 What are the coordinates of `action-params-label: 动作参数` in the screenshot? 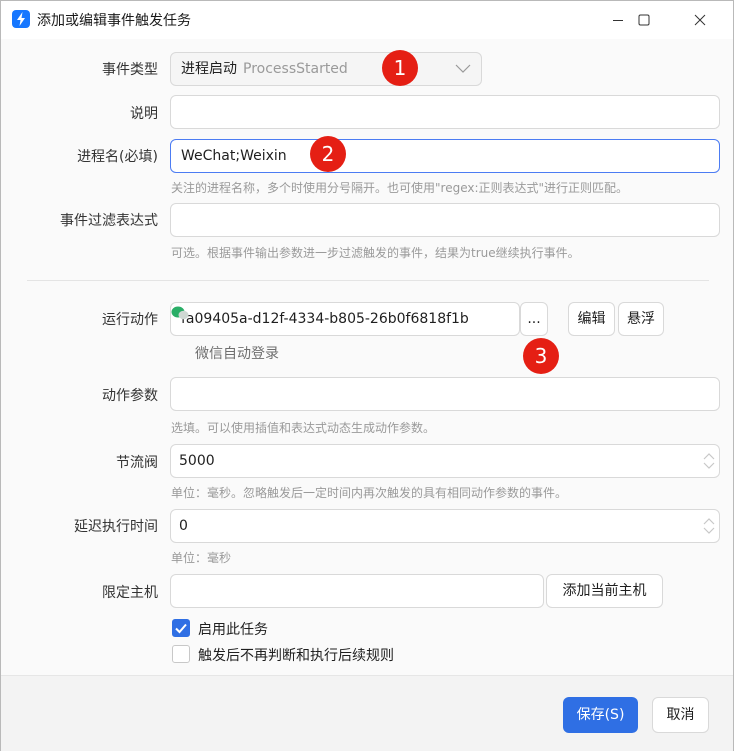 It's located at (130, 396).